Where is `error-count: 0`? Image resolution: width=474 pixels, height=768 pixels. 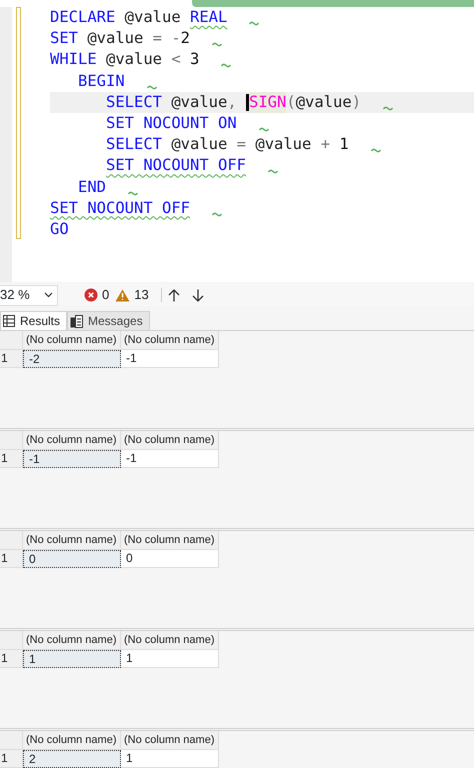 error-count: 0 is located at coordinates (106, 295).